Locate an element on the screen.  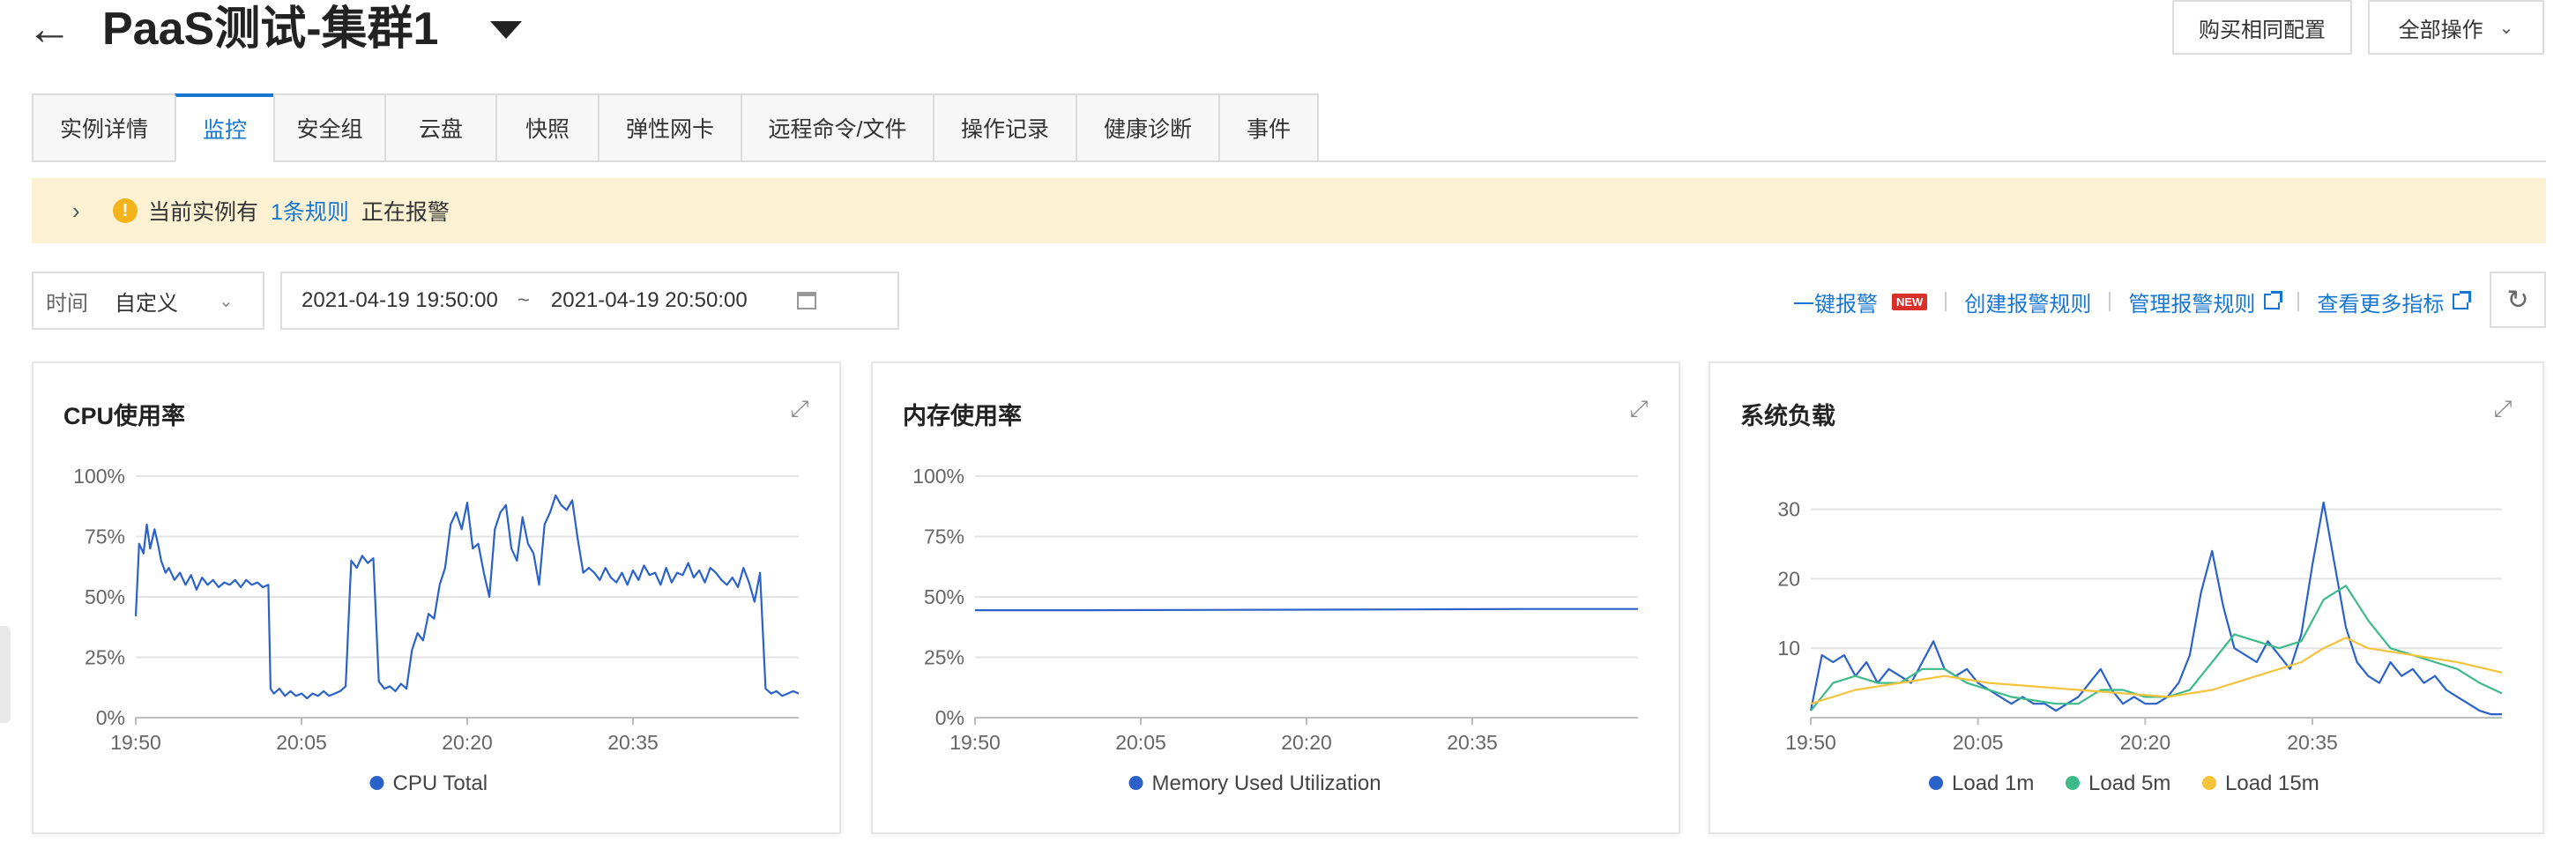
tab-label: 远程命令/文件 is located at coordinates (838, 129).